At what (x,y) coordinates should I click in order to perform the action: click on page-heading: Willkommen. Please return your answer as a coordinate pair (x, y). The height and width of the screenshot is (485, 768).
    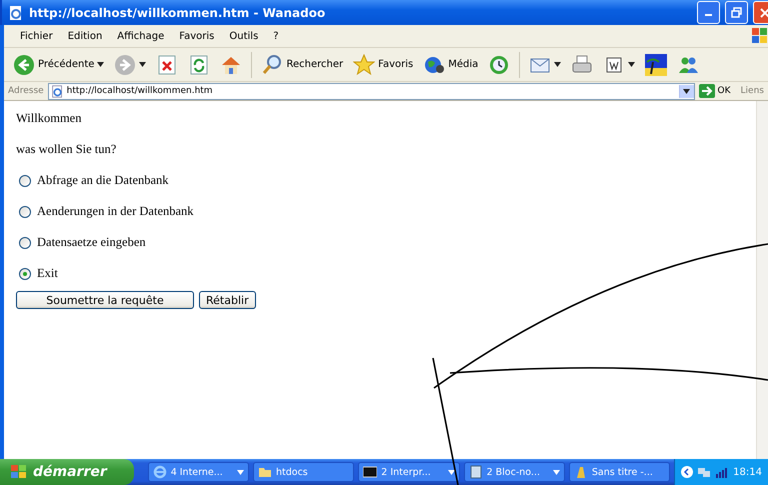
    Looking at the image, I should click on (49, 119).